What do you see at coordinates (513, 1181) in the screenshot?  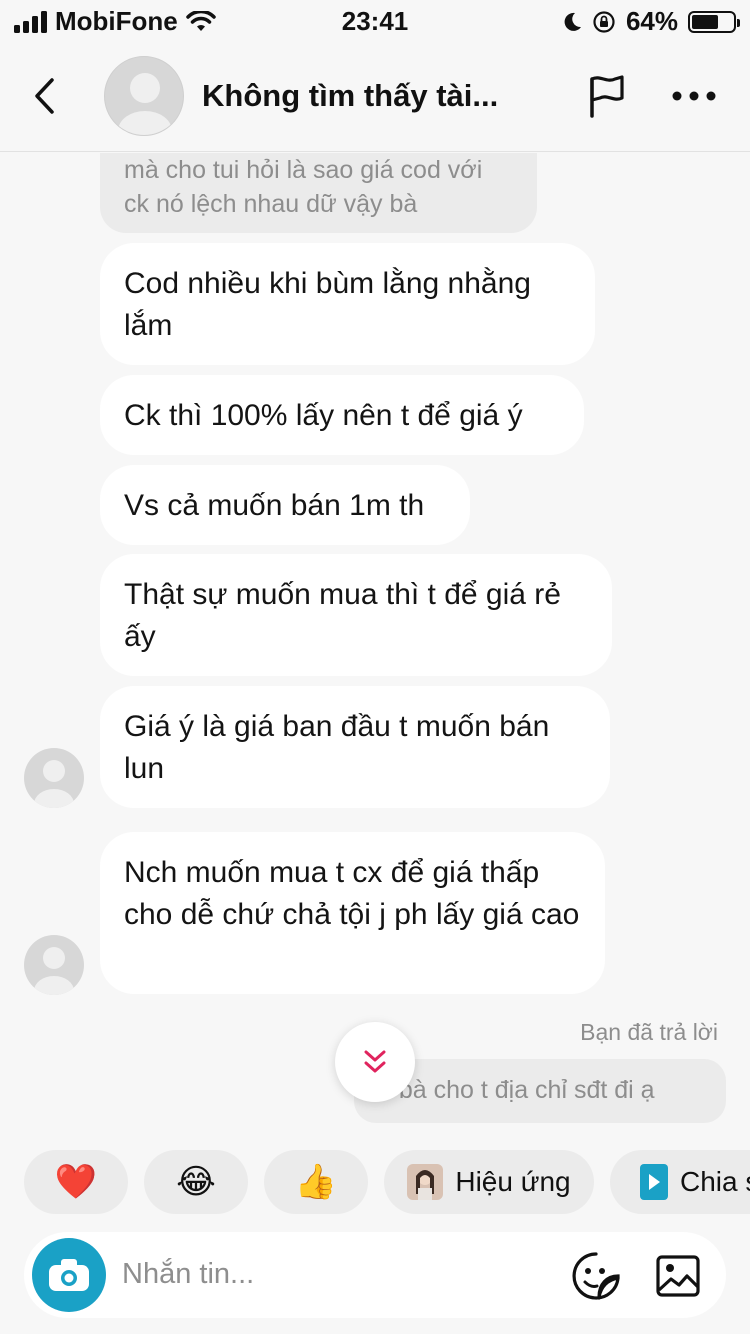 I see `effects-label: Hiệu ứng` at bounding box center [513, 1181].